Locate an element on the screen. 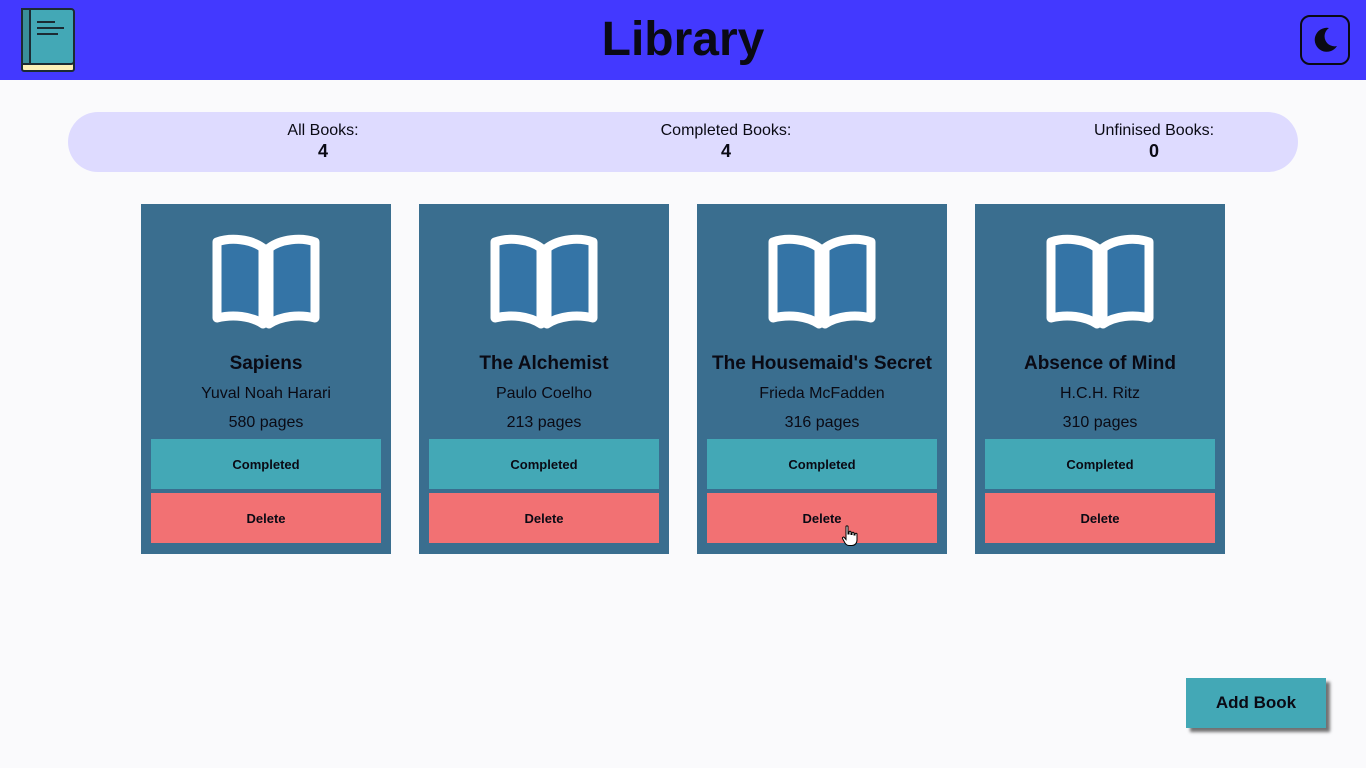 The image size is (1366, 768). moon-icon is located at coordinates (1325, 39).